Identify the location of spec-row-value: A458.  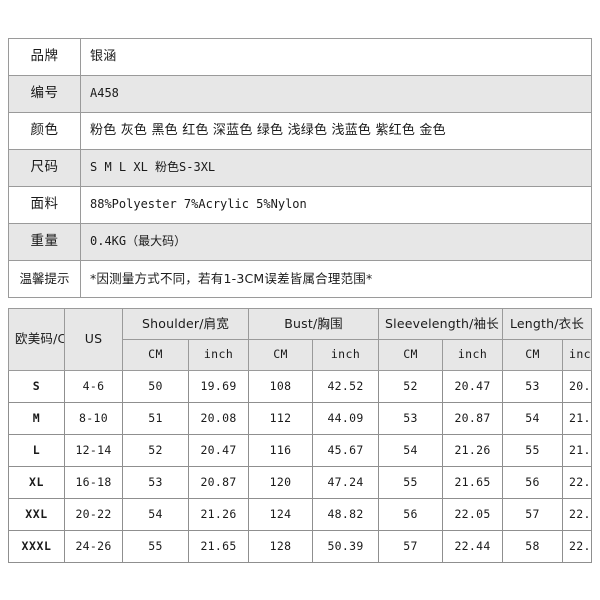
(336, 94).